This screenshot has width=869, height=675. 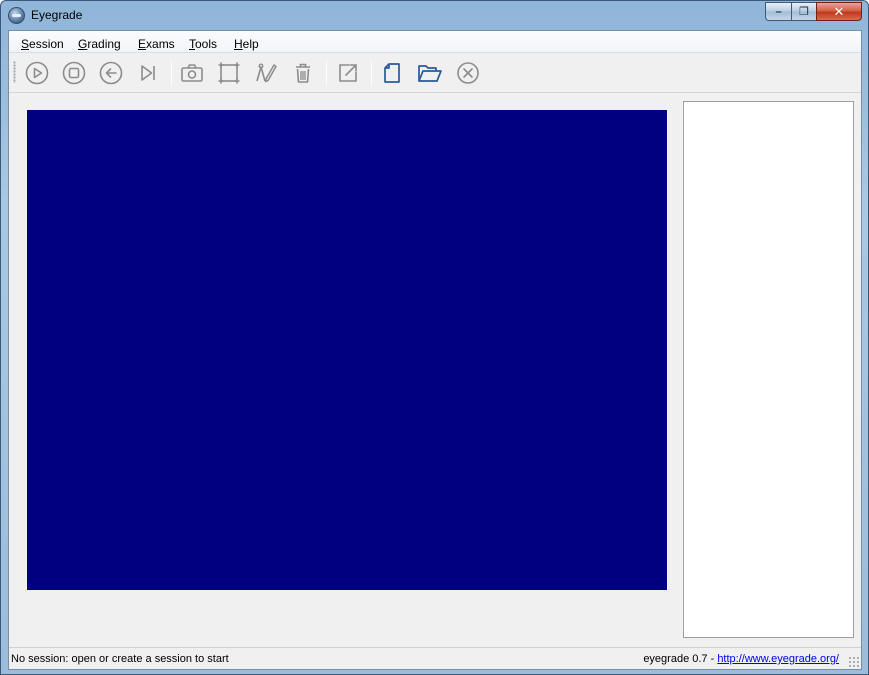 I want to click on version-text: eyegrade 0.7 -, so click(x=680, y=659).